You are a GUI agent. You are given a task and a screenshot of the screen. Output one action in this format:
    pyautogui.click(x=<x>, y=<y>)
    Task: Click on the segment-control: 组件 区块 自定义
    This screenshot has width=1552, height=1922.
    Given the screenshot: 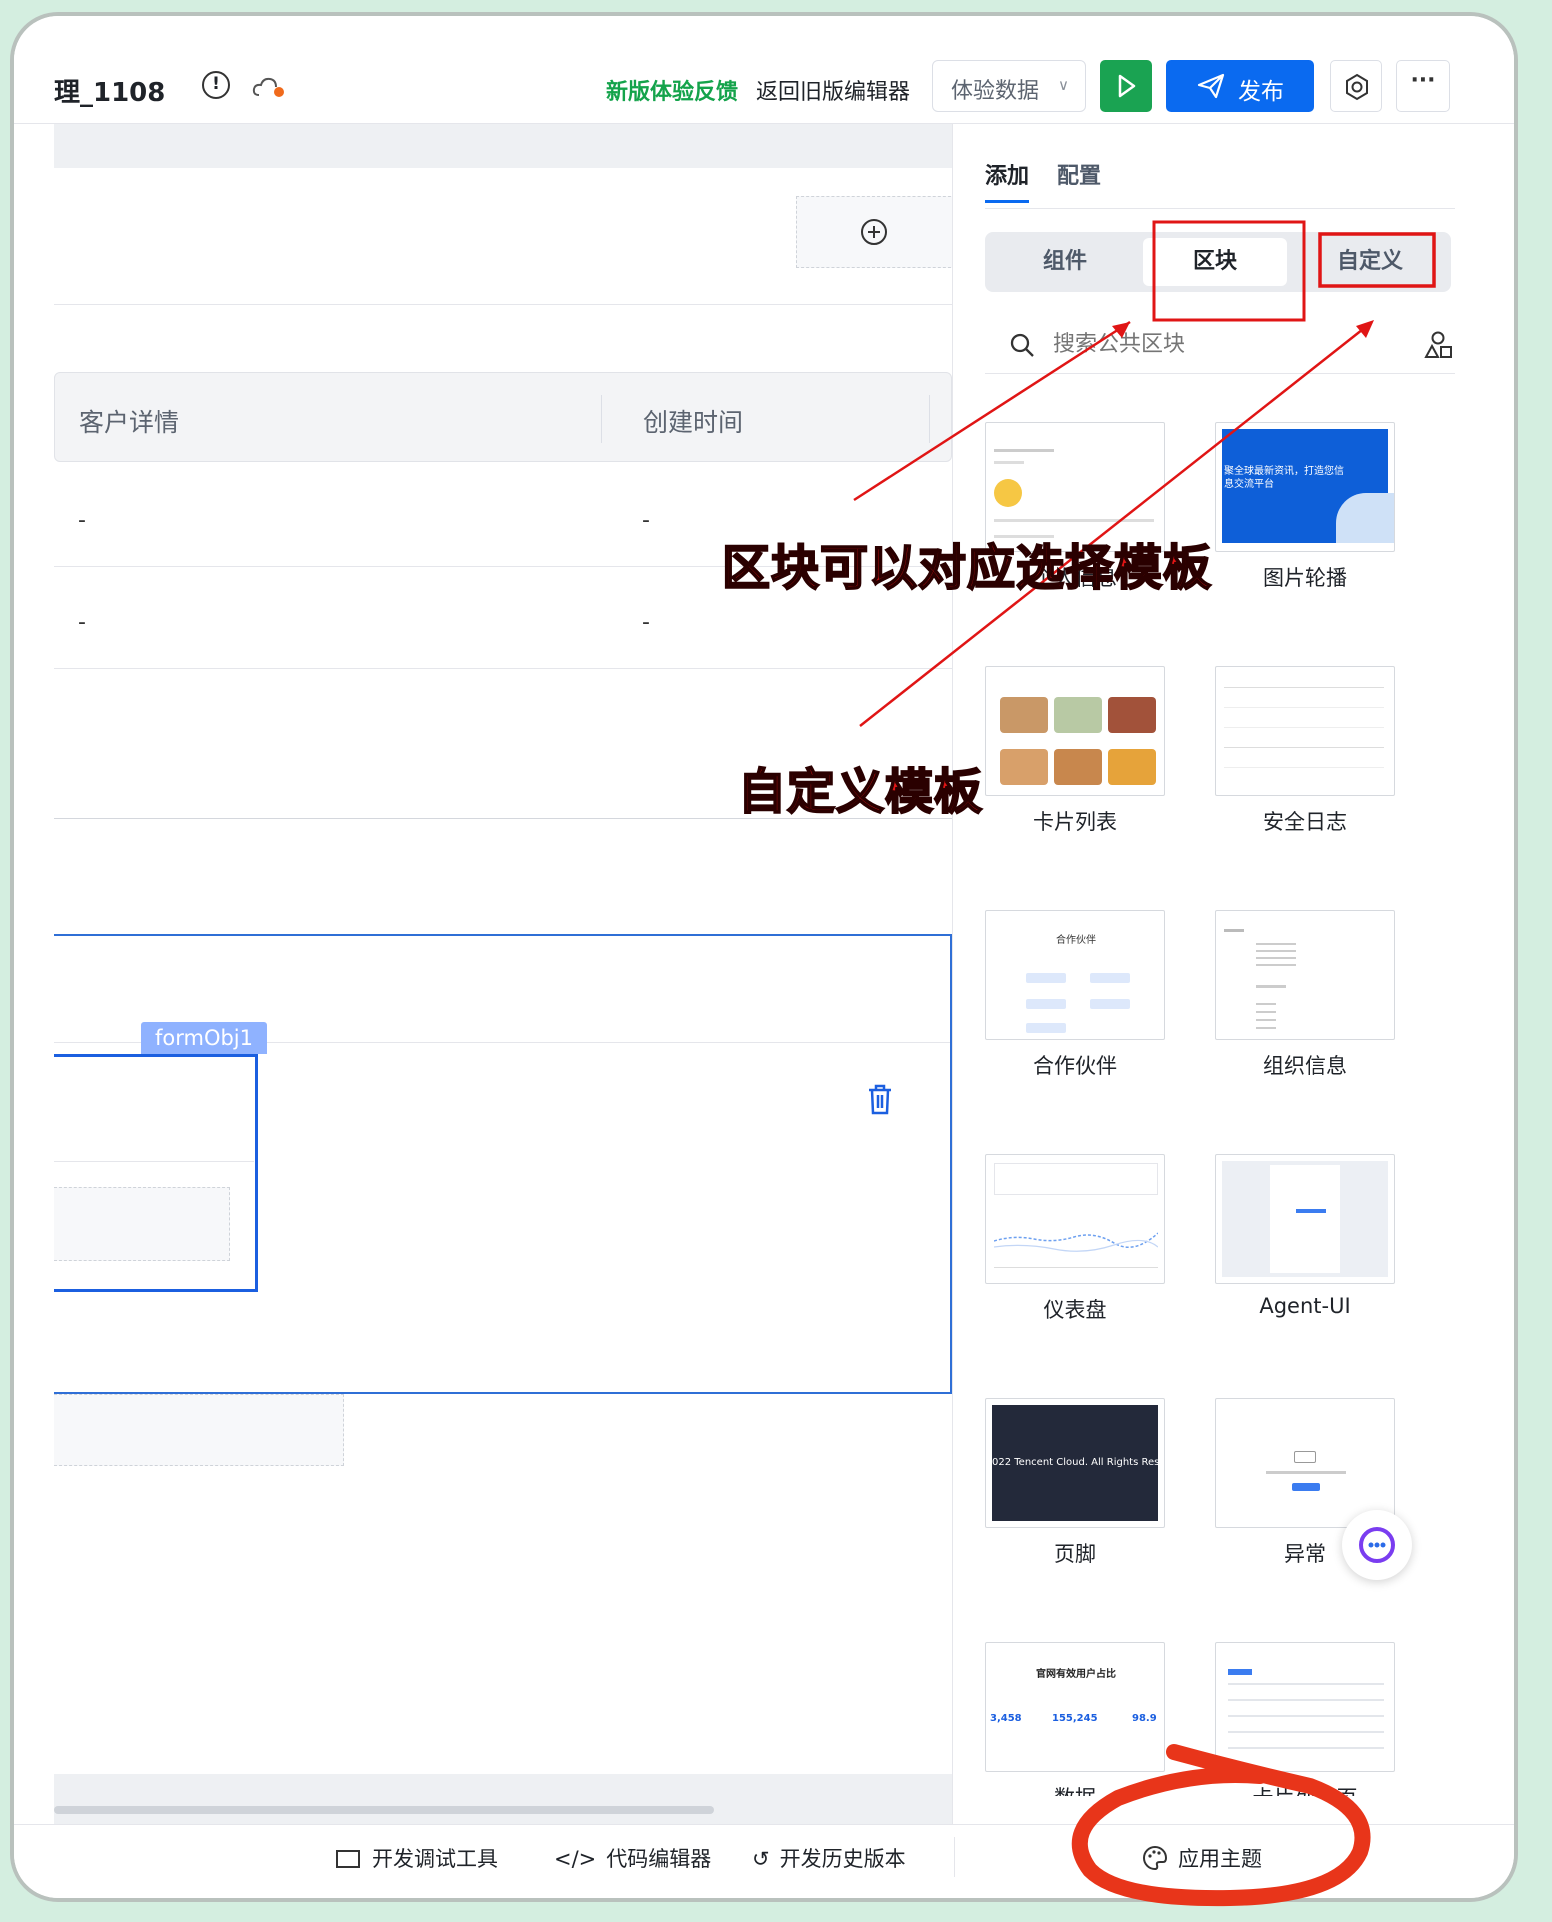 What is the action you would take?
    pyautogui.click(x=1218, y=262)
    